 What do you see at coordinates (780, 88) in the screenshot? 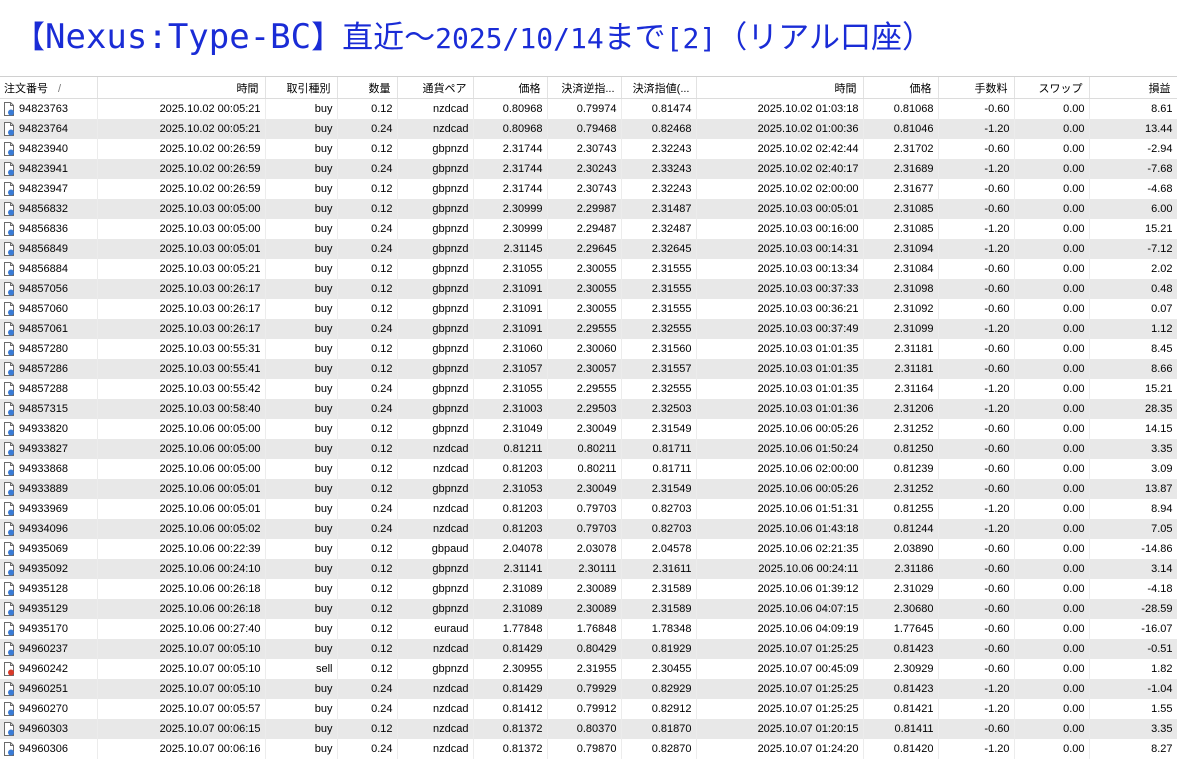
I see `column-header-close-time: 時間` at bounding box center [780, 88].